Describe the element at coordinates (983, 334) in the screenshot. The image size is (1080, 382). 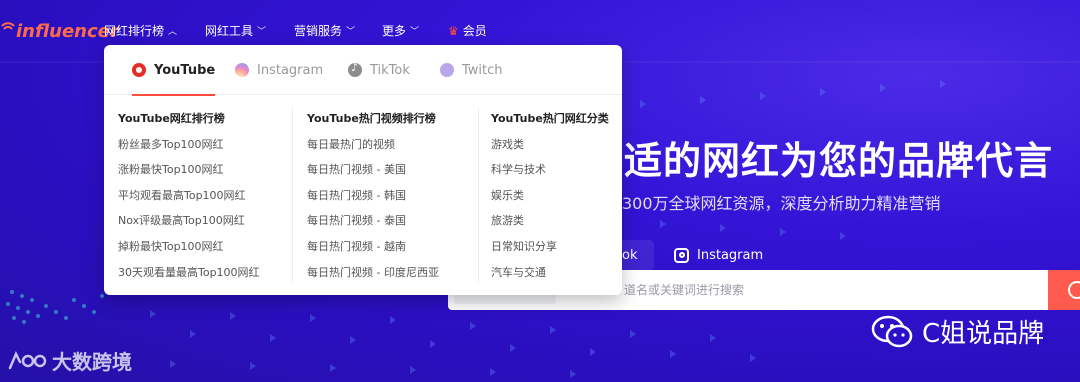
I see `watermark-right-text: C姐说品牌` at that location.